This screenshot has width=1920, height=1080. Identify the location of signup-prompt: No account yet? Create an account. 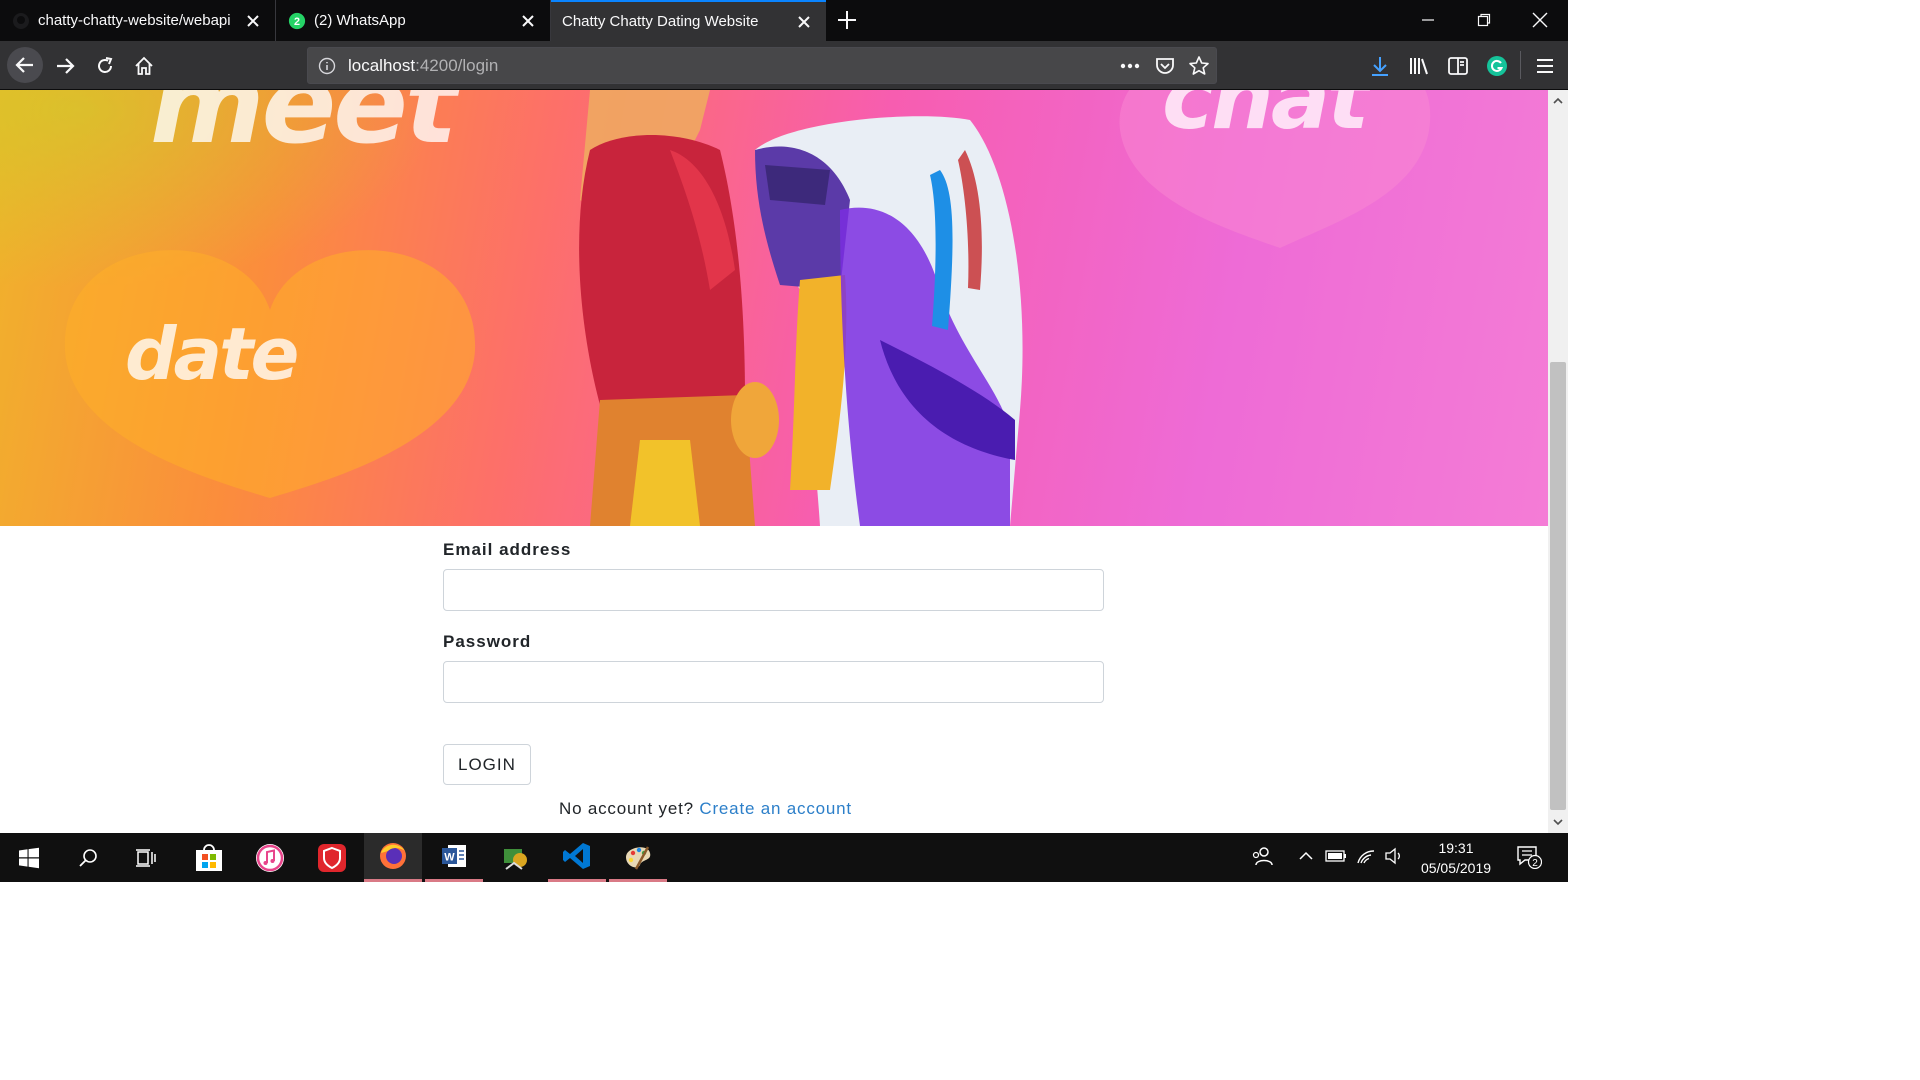
(705, 809).